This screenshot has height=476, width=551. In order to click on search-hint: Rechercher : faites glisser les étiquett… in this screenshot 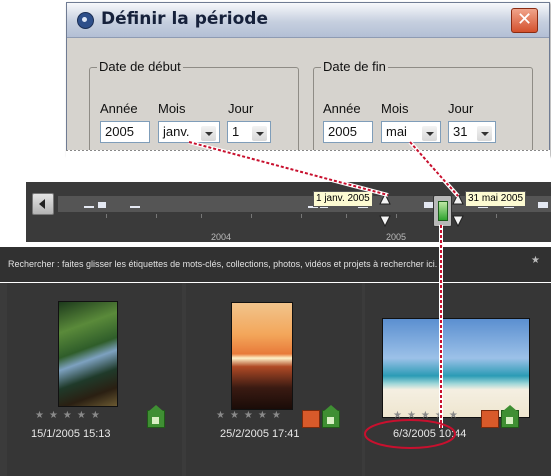, I will do `click(223, 264)`.